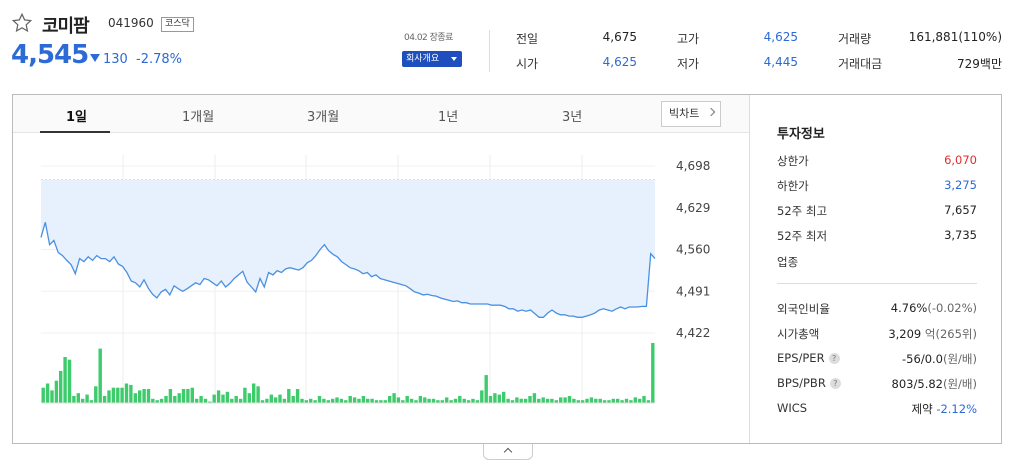 Image resolution: width=1016 pixels, height=462 pixels. What do you see at coordinates (693, 333) in the screenshot?
I see `y-tick-label: 4,422` at bounding box center [693, 333].